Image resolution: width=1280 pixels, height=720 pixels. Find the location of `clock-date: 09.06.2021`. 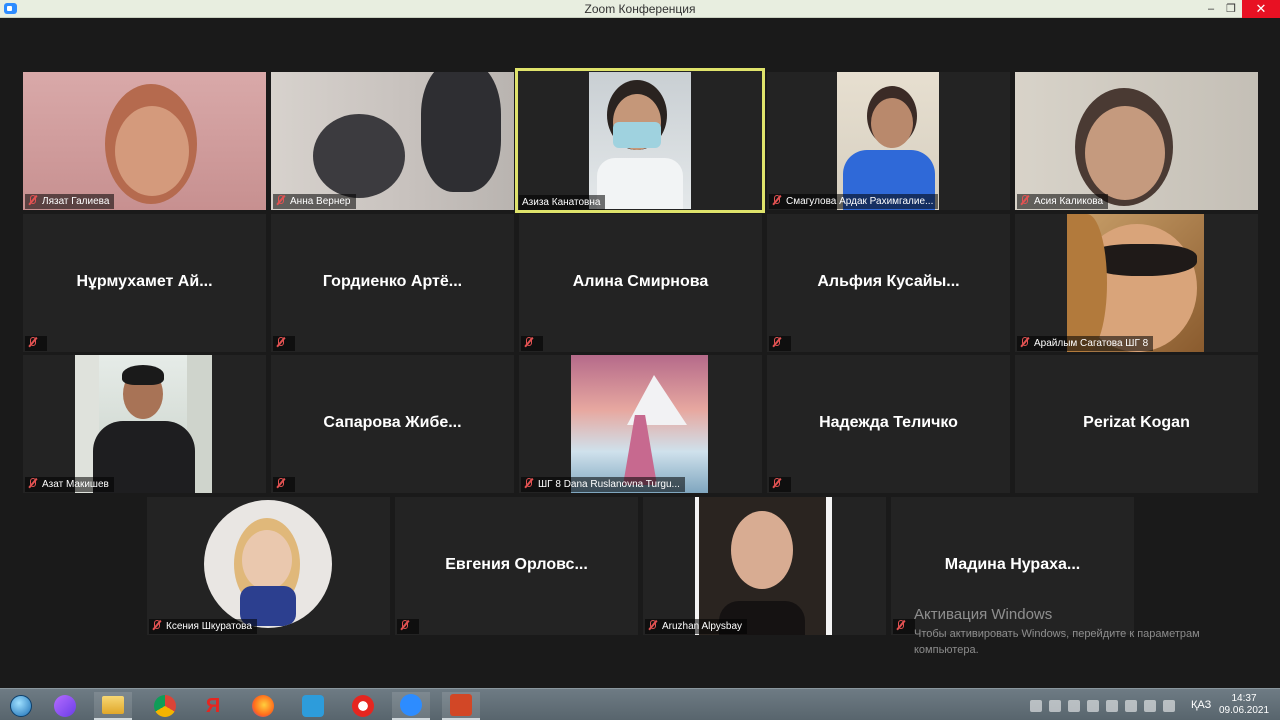

clock-date: 09.06.2021 is located at coordinates (1244, 710).